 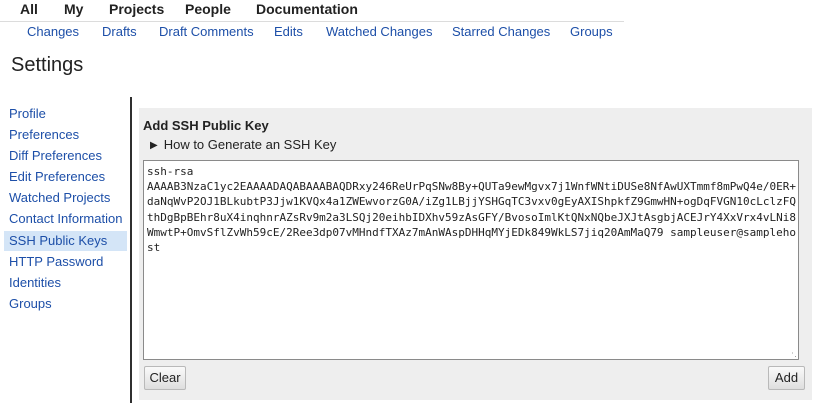 I want to click on subnav-edits: Edits, so click(x=288, y=31).